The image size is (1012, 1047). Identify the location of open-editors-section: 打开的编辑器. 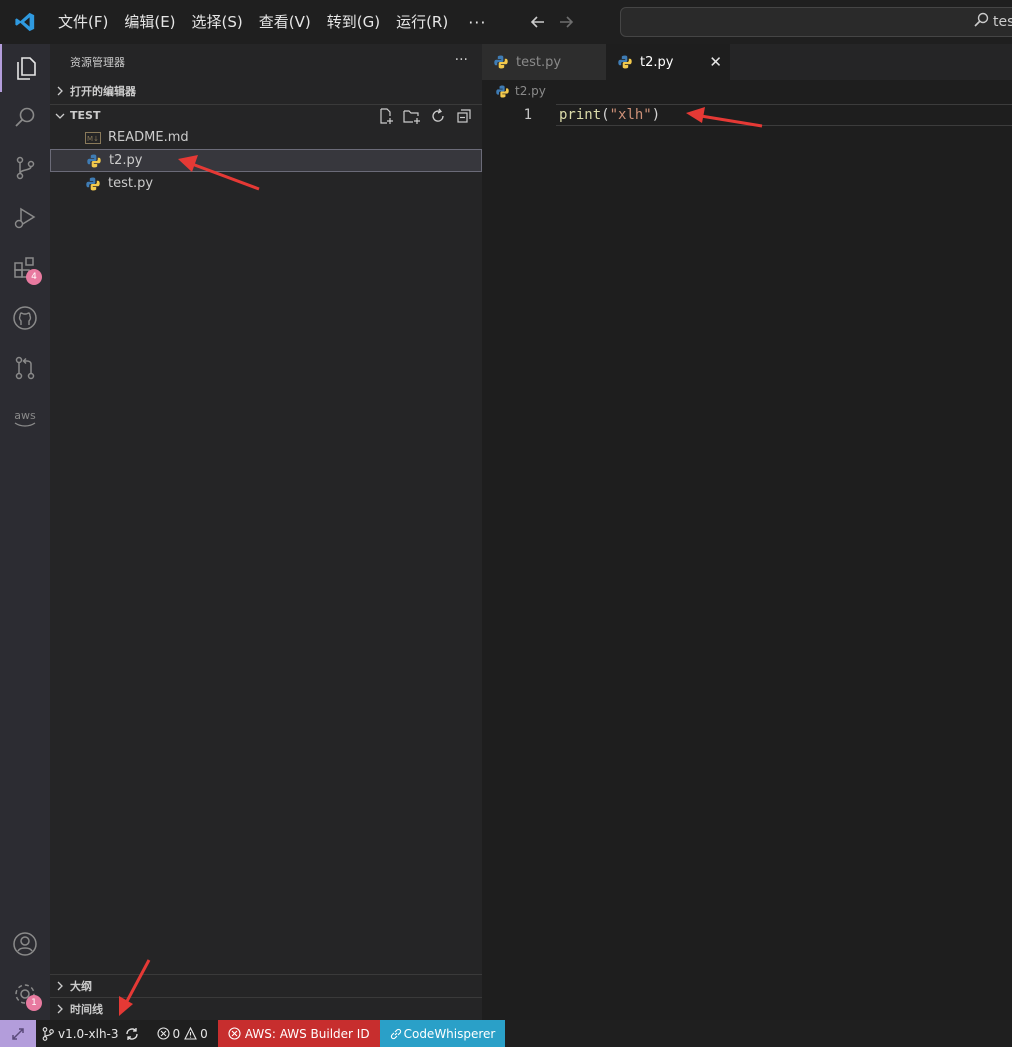
(266, 91).